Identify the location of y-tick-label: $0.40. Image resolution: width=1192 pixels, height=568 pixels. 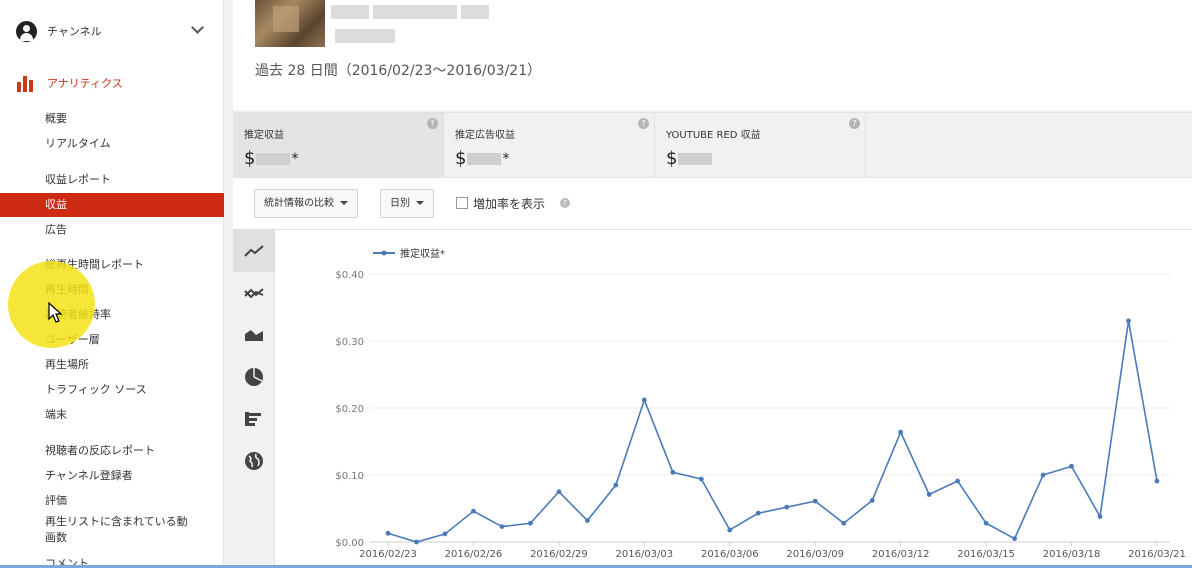
(349, 275).